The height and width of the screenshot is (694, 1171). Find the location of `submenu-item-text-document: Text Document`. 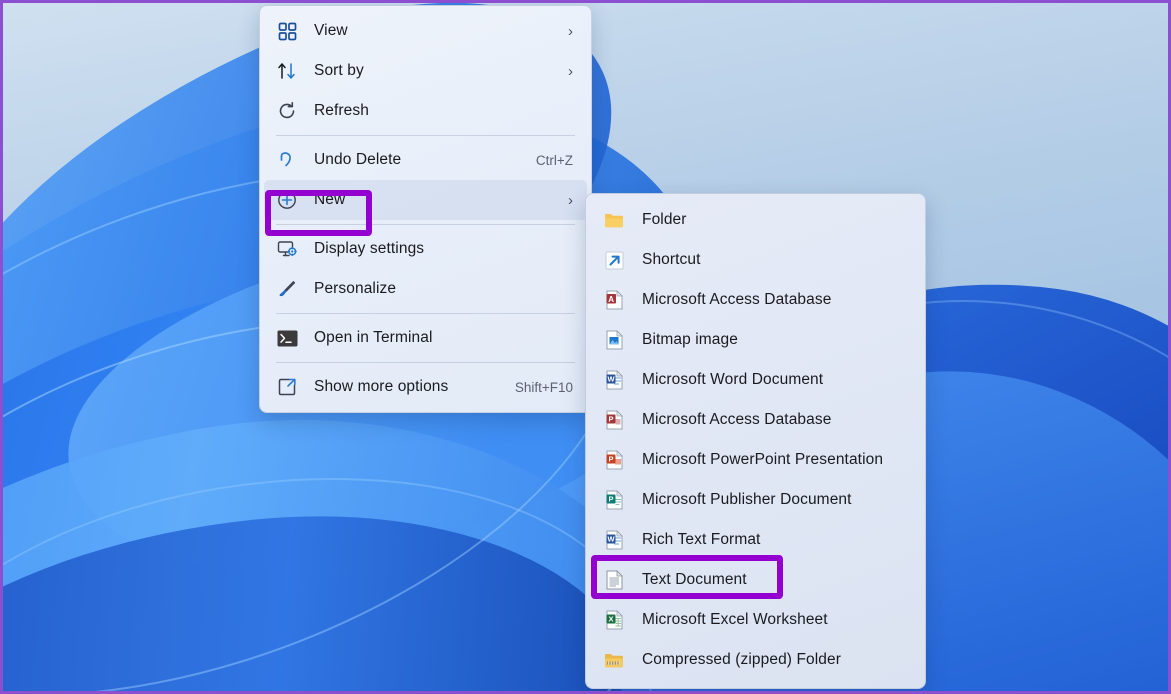

submenu-item-text-document: Text Document is located at coordinates (755, 580).